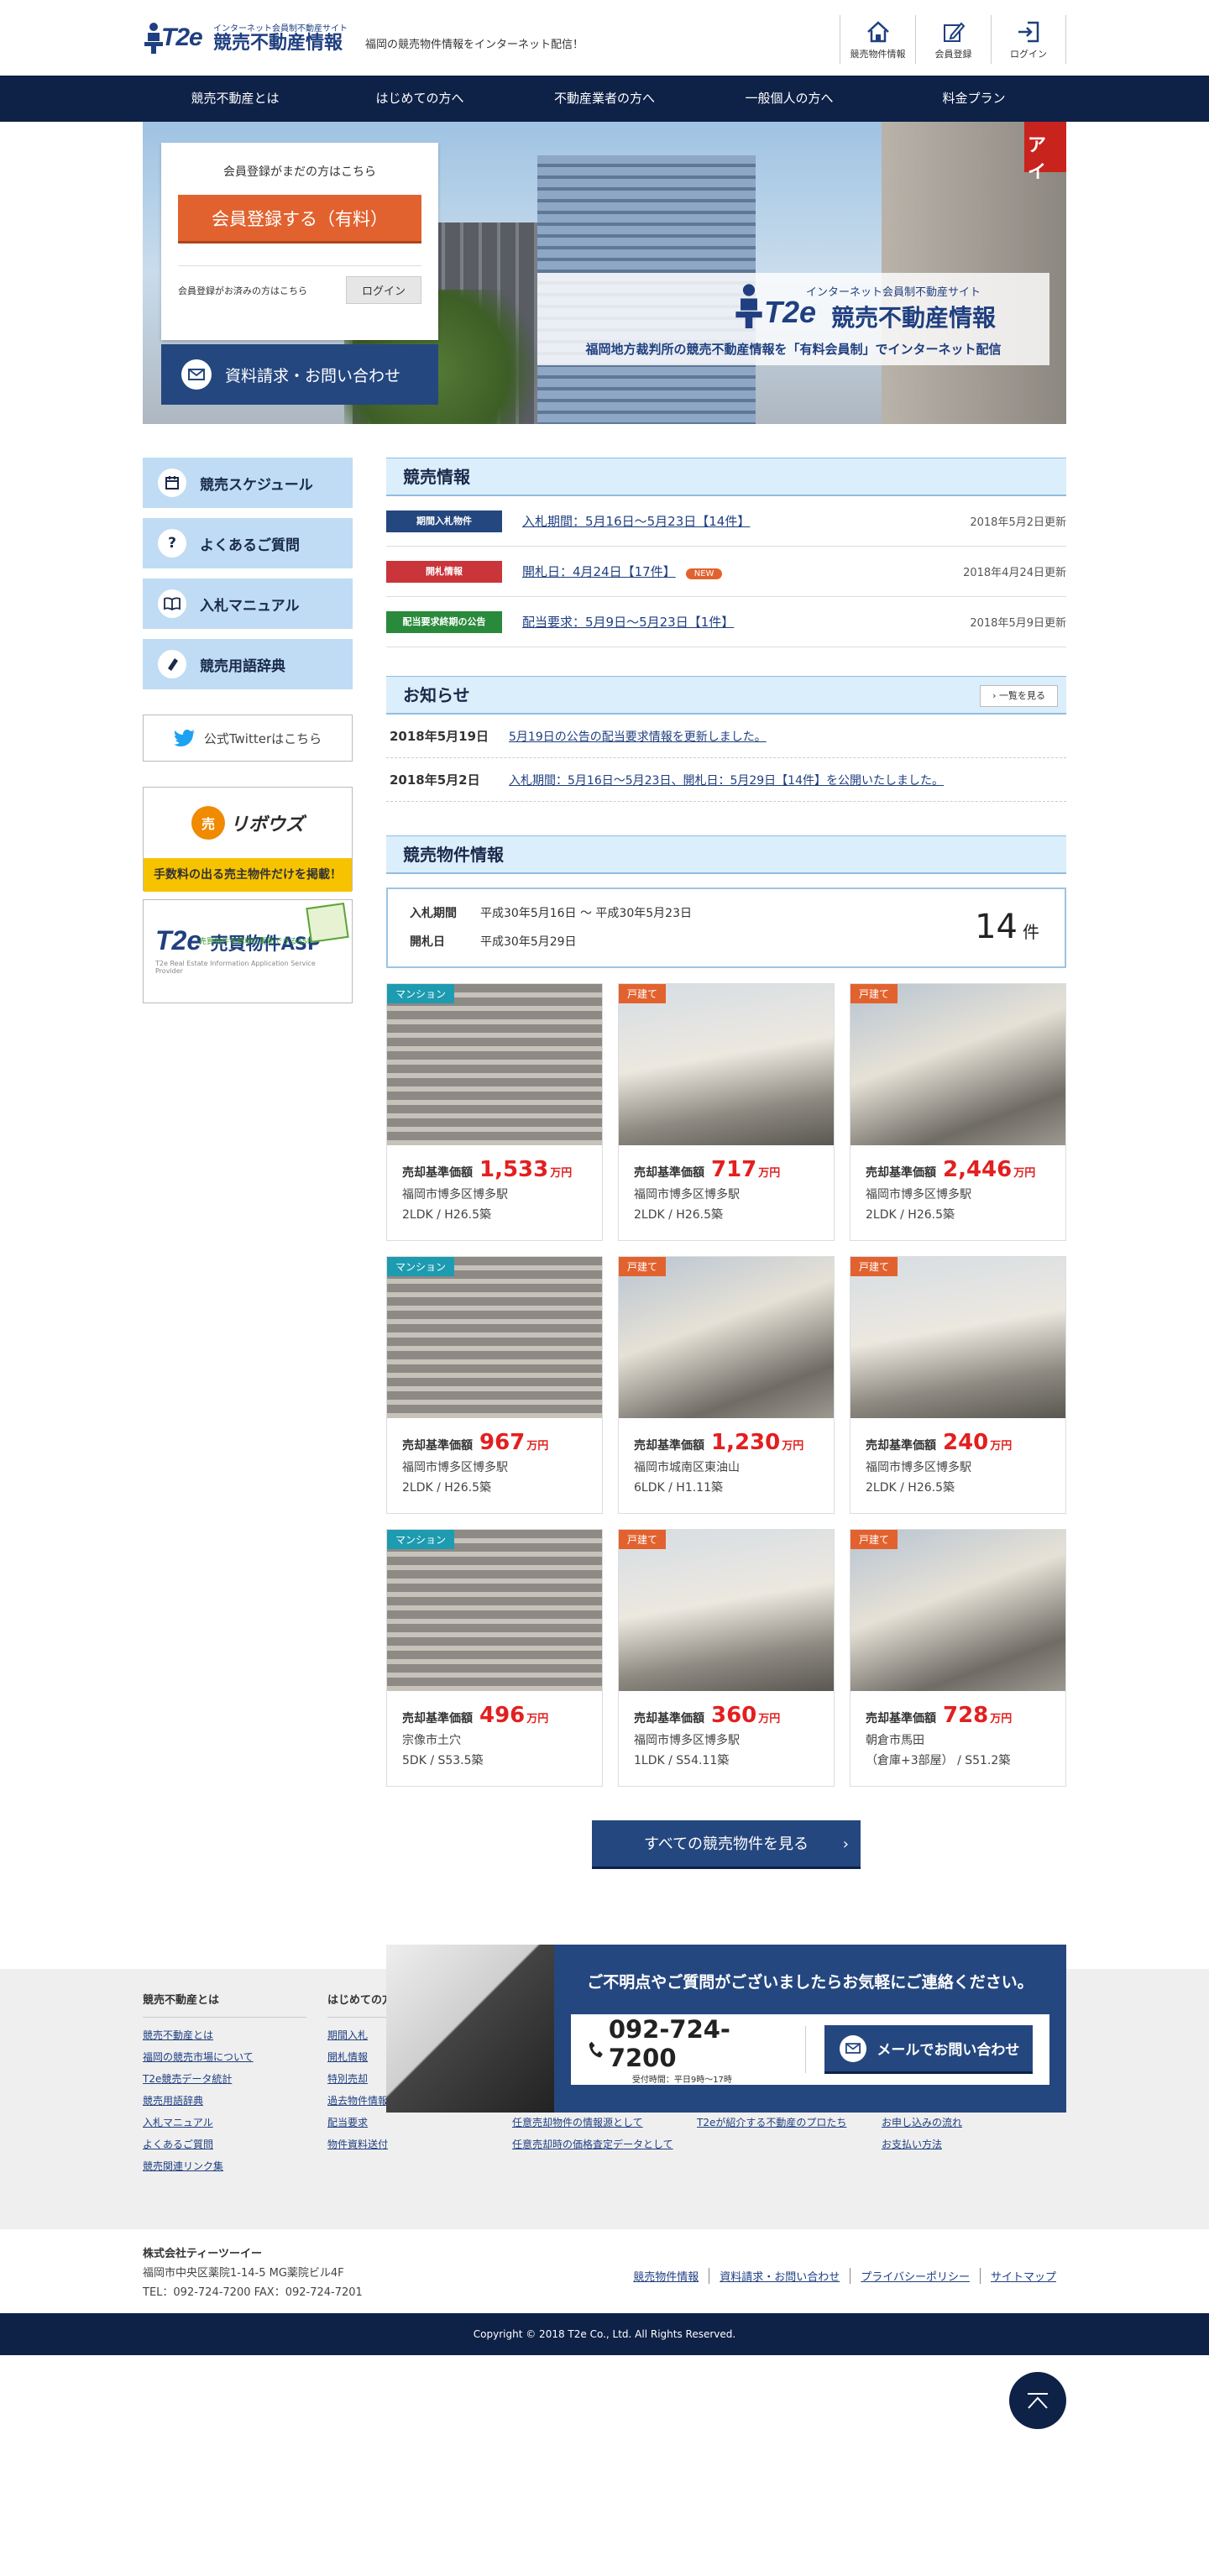 The image size is (1209, 2576). Describe the element at coordinates (966, 1443) in the screenshot. I see `price-value: 240` at that location.